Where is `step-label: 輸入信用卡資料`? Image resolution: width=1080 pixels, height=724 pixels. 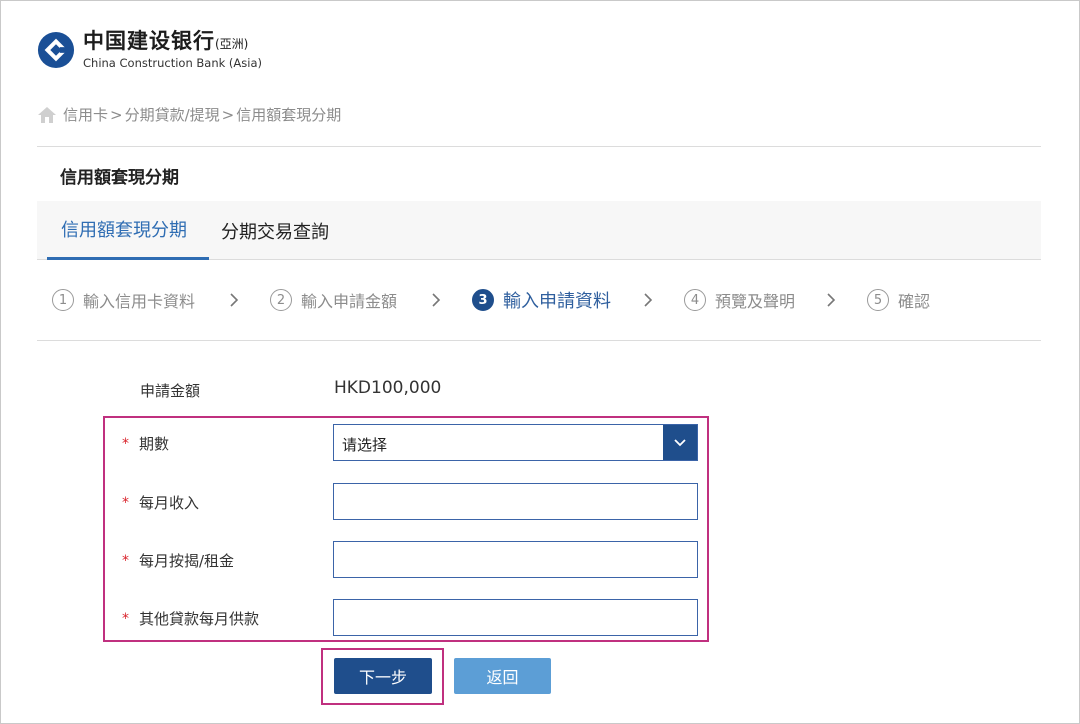
step-label: 輸入信用卡資料 is located at coordinates (139, 301).